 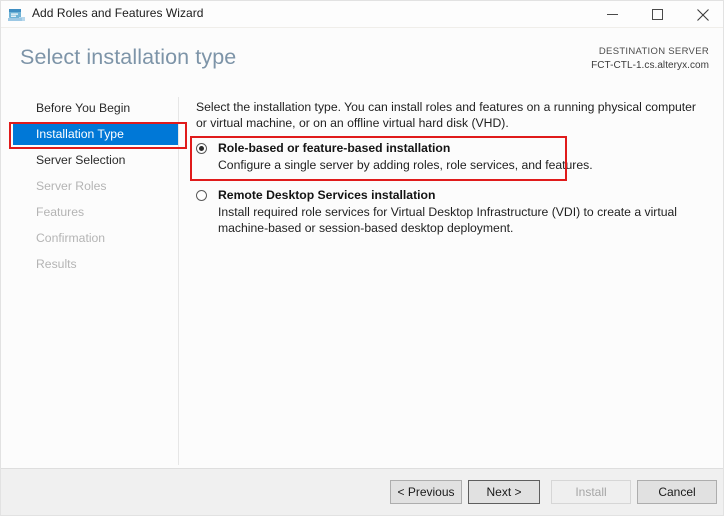 I want to click on sidebar-item-confirmation: Confirmation, so click(x=71, y=238).